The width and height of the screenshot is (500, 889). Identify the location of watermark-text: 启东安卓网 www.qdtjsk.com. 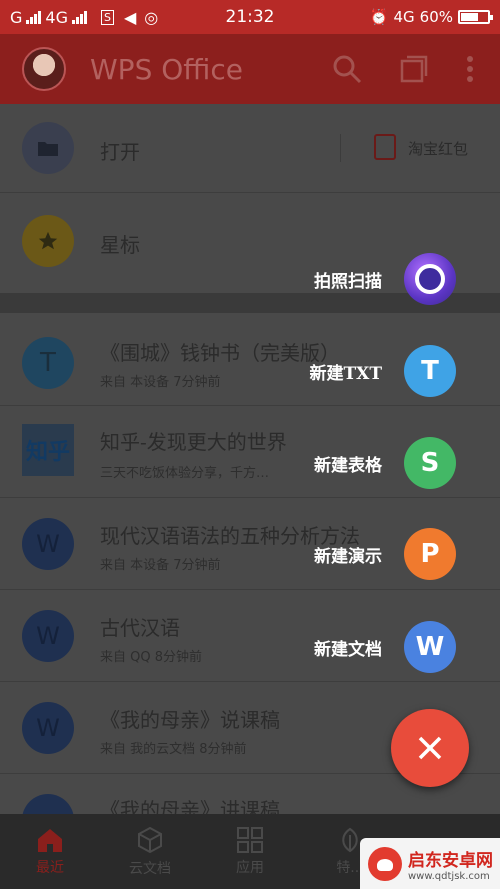
(450, 864).